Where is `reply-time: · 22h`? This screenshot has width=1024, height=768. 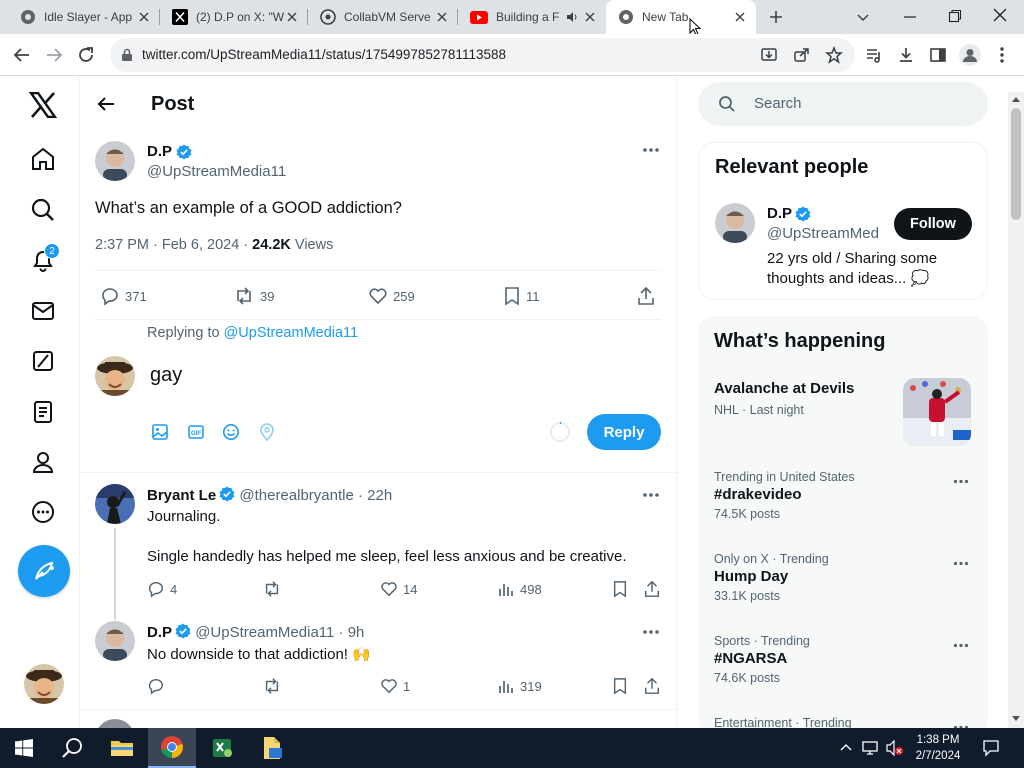 reply-time: · 22h is located at coordinates (375, 495).